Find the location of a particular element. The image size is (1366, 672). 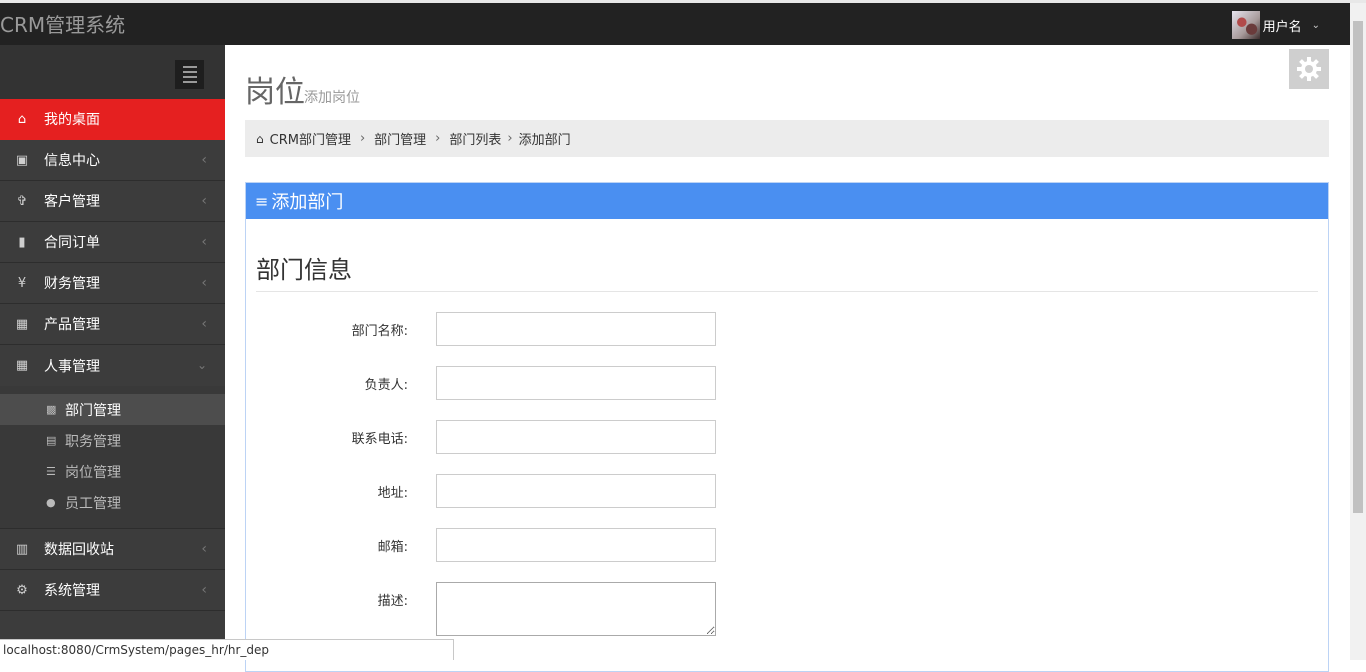

settings-button is located at coordinates (1309, 69).